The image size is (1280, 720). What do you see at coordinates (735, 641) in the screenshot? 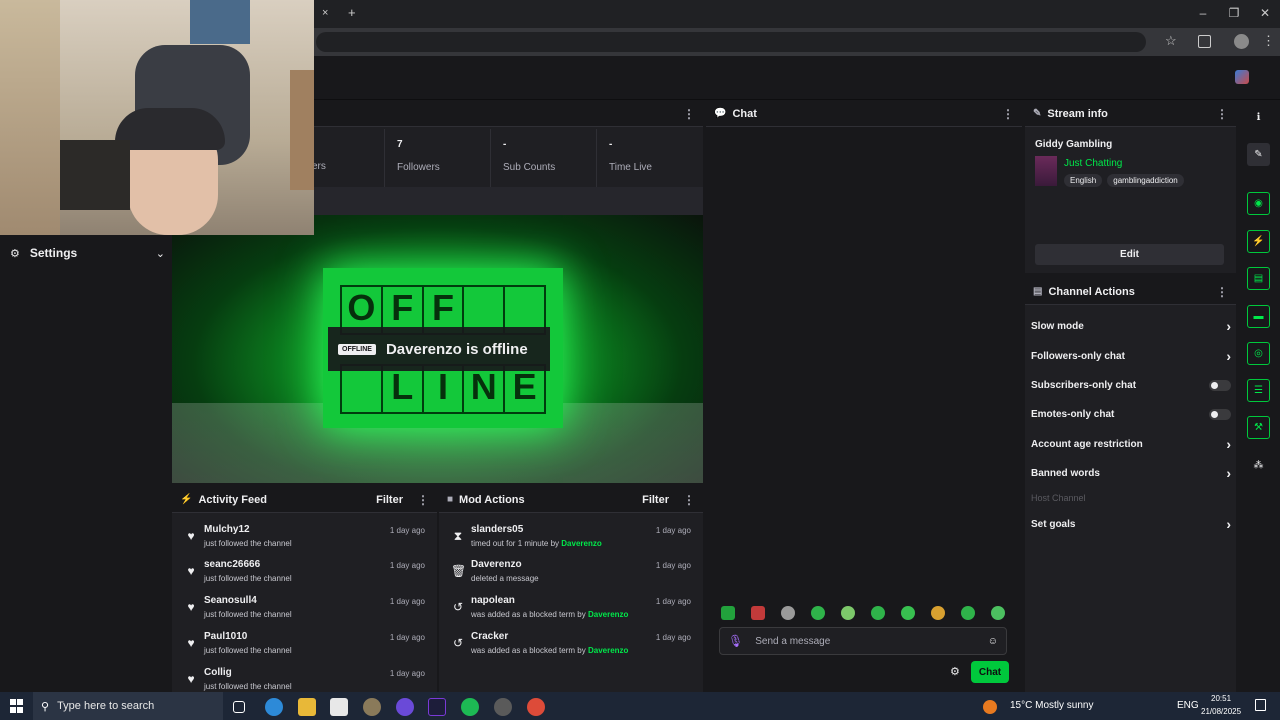
I see `microphone-icon: 🎙` at bounding box center [735, 641].